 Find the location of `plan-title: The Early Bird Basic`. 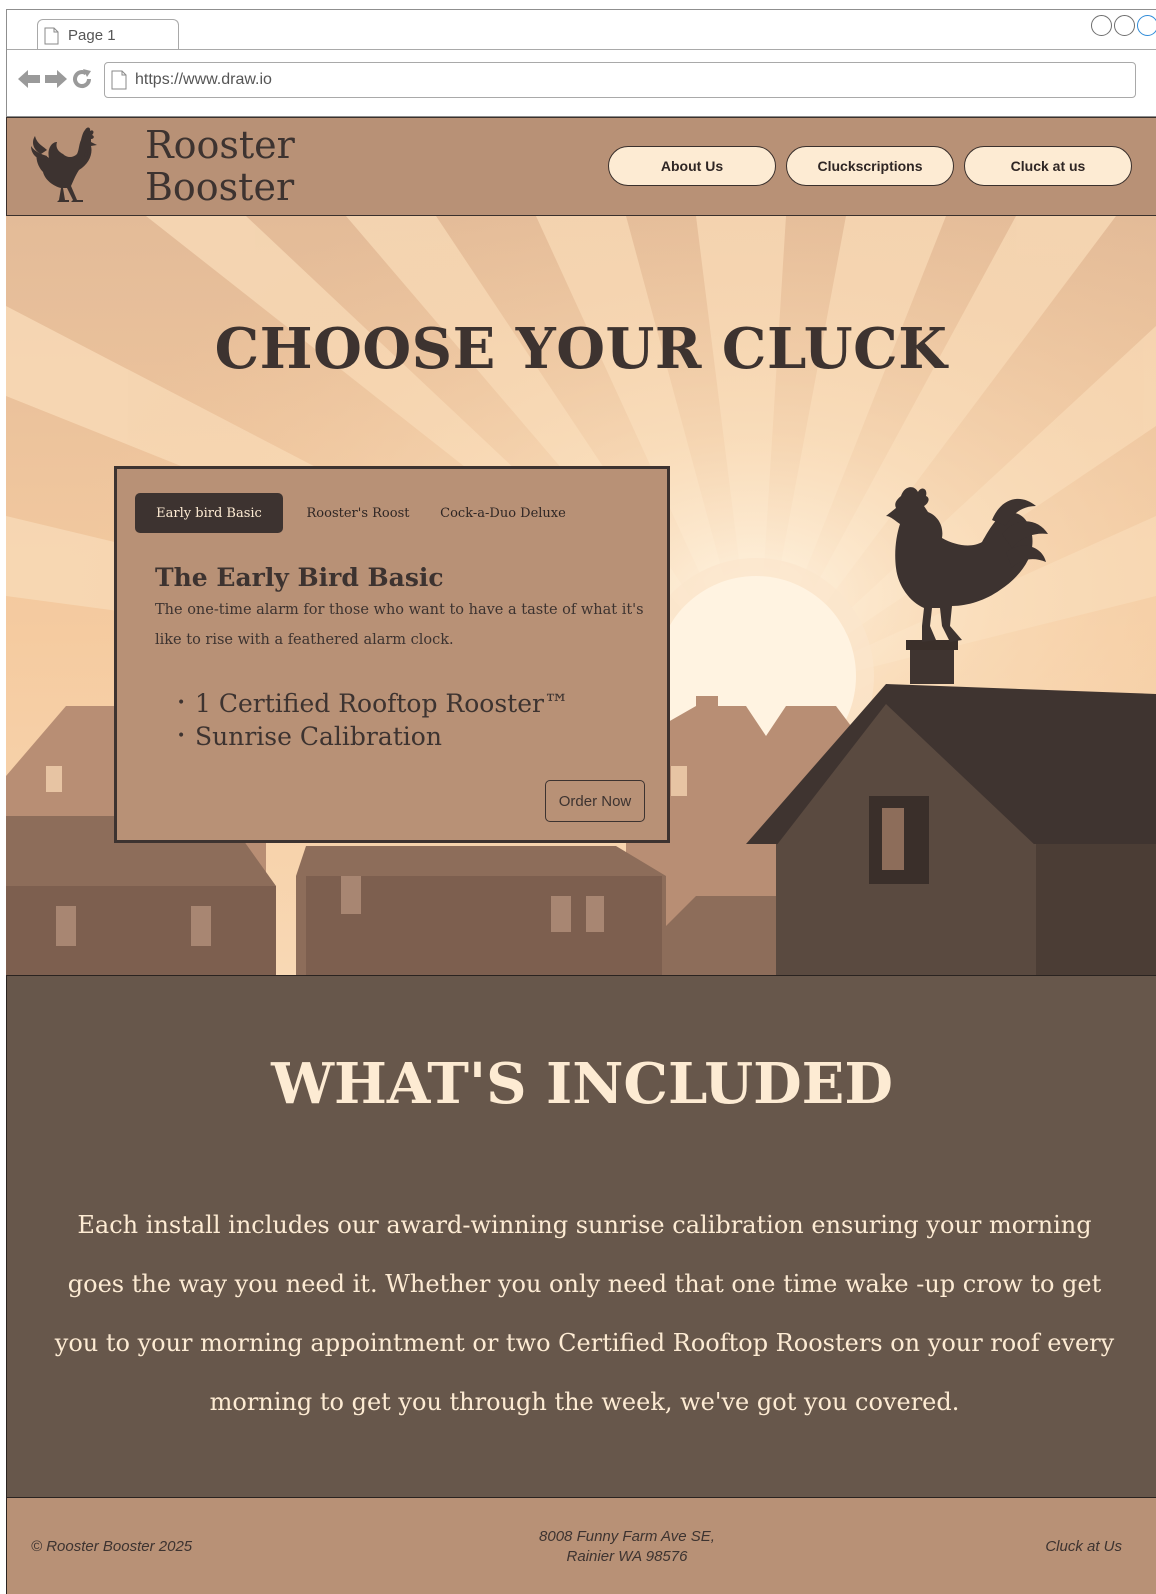

plan-title: The Early Bird Basic is located at coordinates (299, 577).